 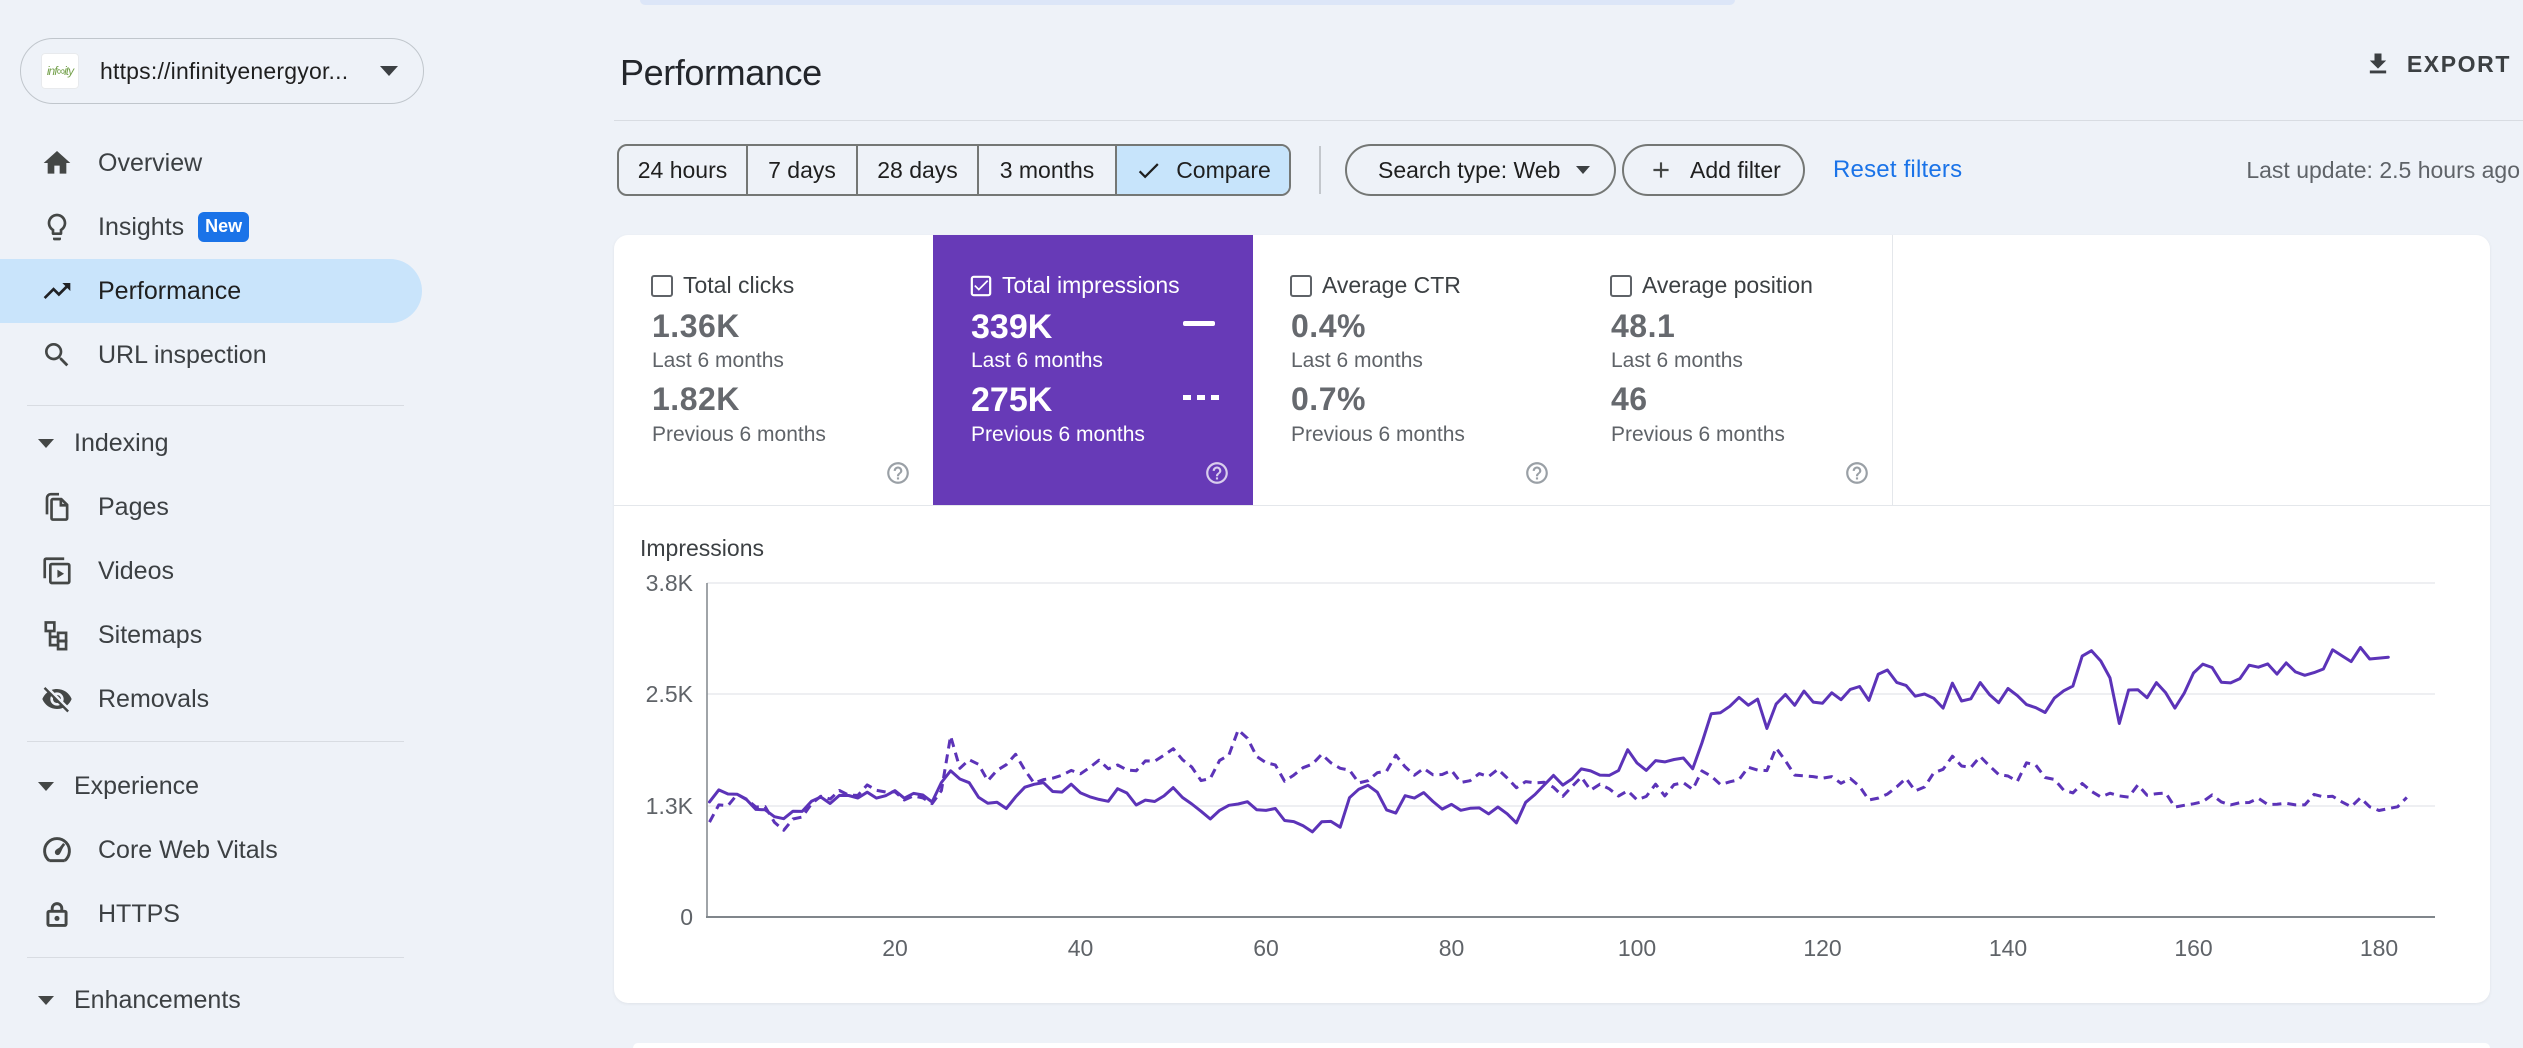 I want to click on svg-text: 2.5K, so click(x=670, y=694).